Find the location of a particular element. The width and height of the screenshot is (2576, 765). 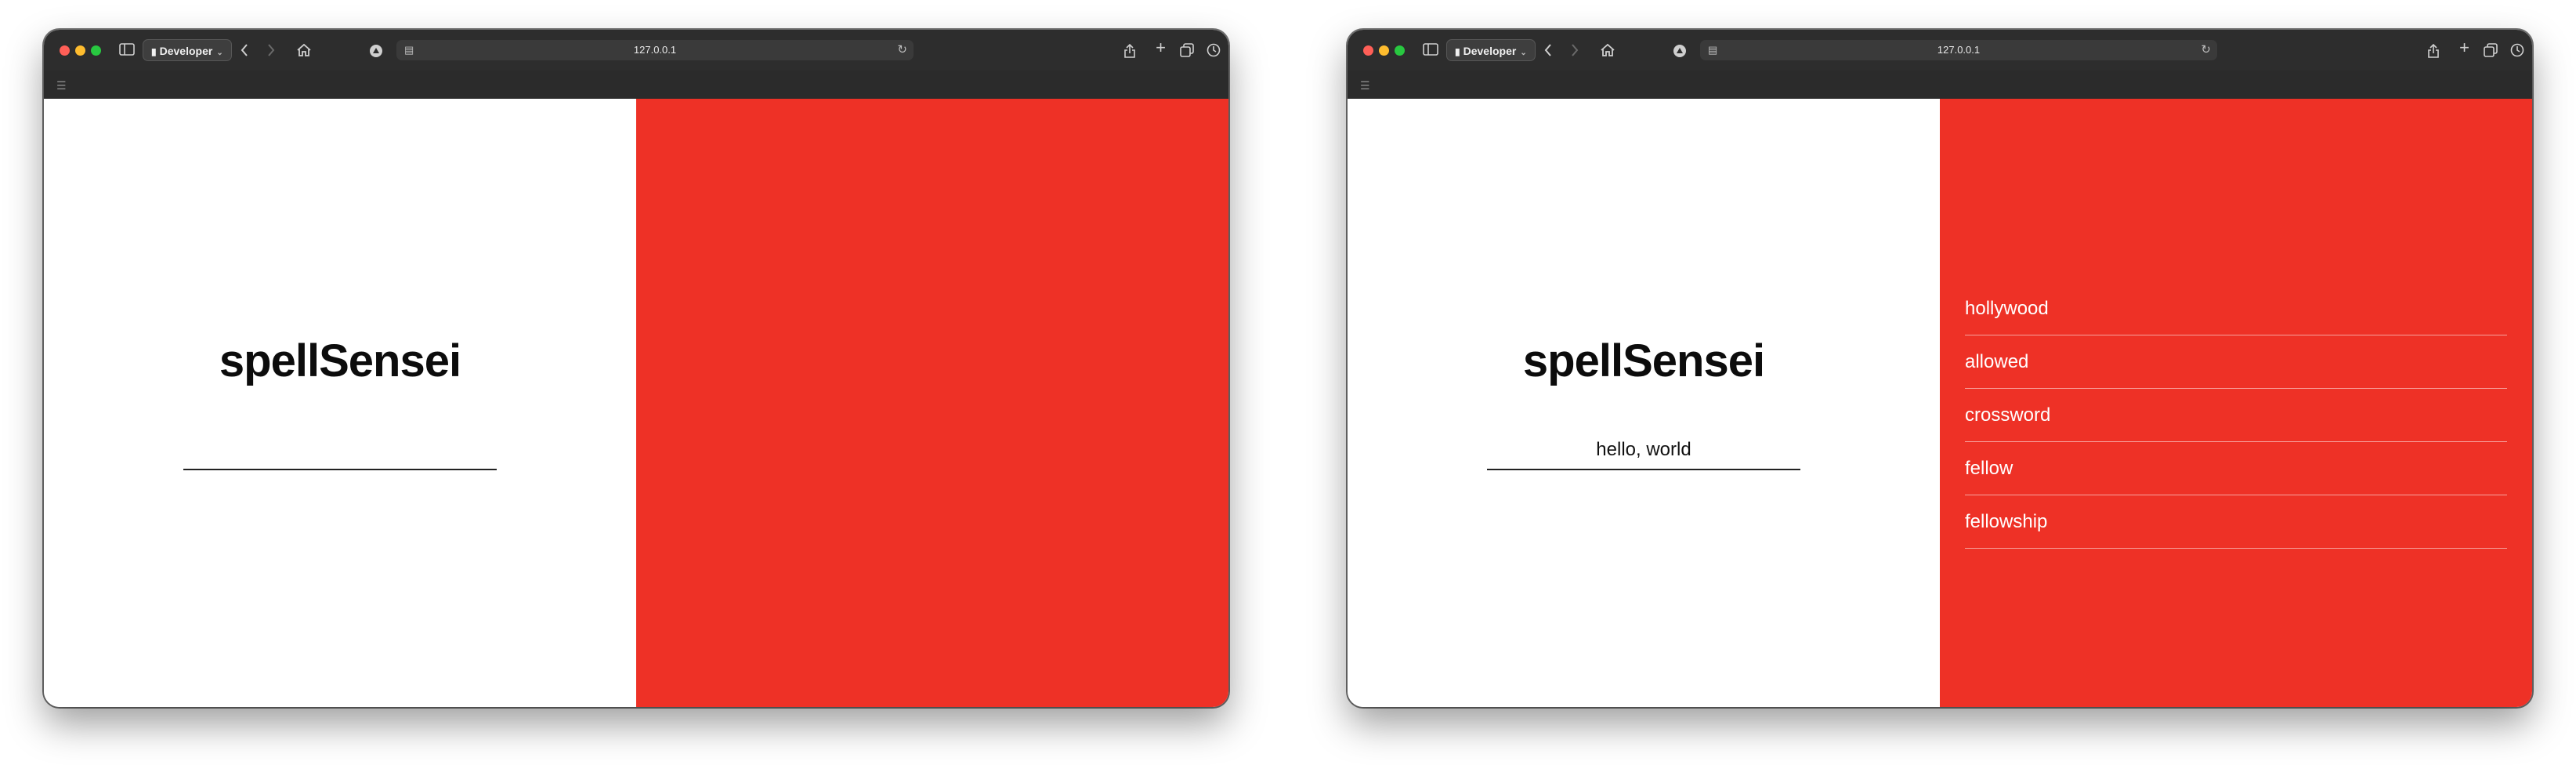

suggestion-item: crossword is located at coordinates (2236, 415).